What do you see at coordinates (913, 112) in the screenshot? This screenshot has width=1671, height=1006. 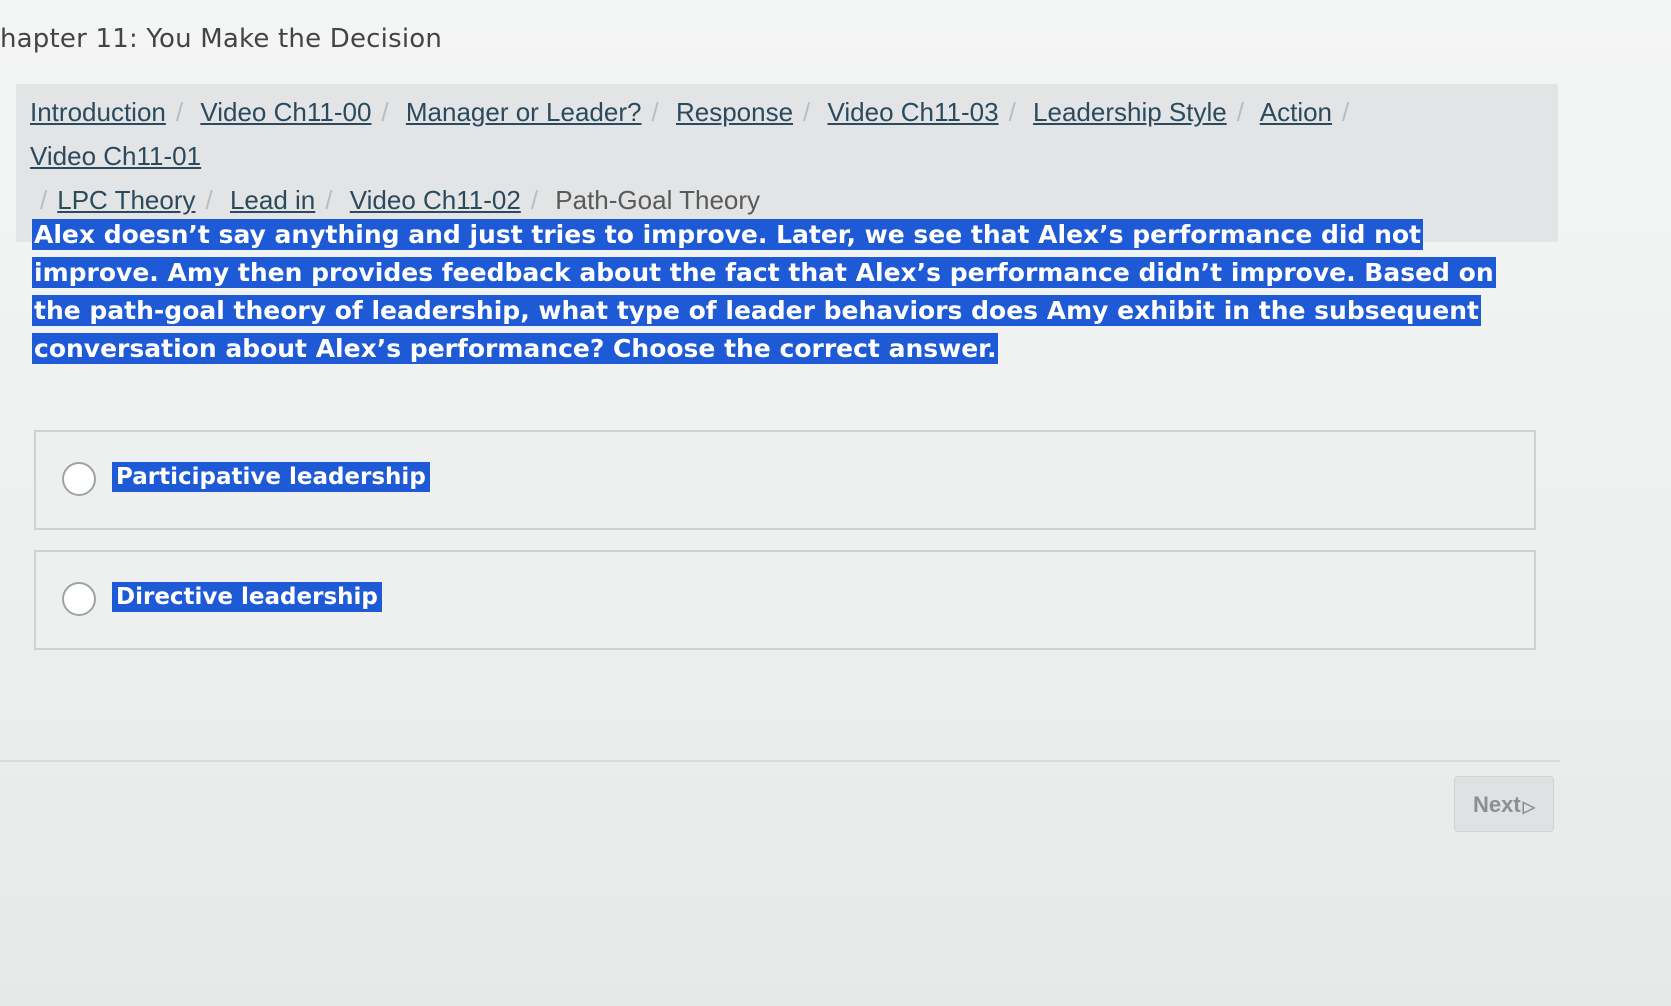 I see `breadcrumb-link-video-ch11-03: Video Ch11-03` at bounding box center [913, 112].